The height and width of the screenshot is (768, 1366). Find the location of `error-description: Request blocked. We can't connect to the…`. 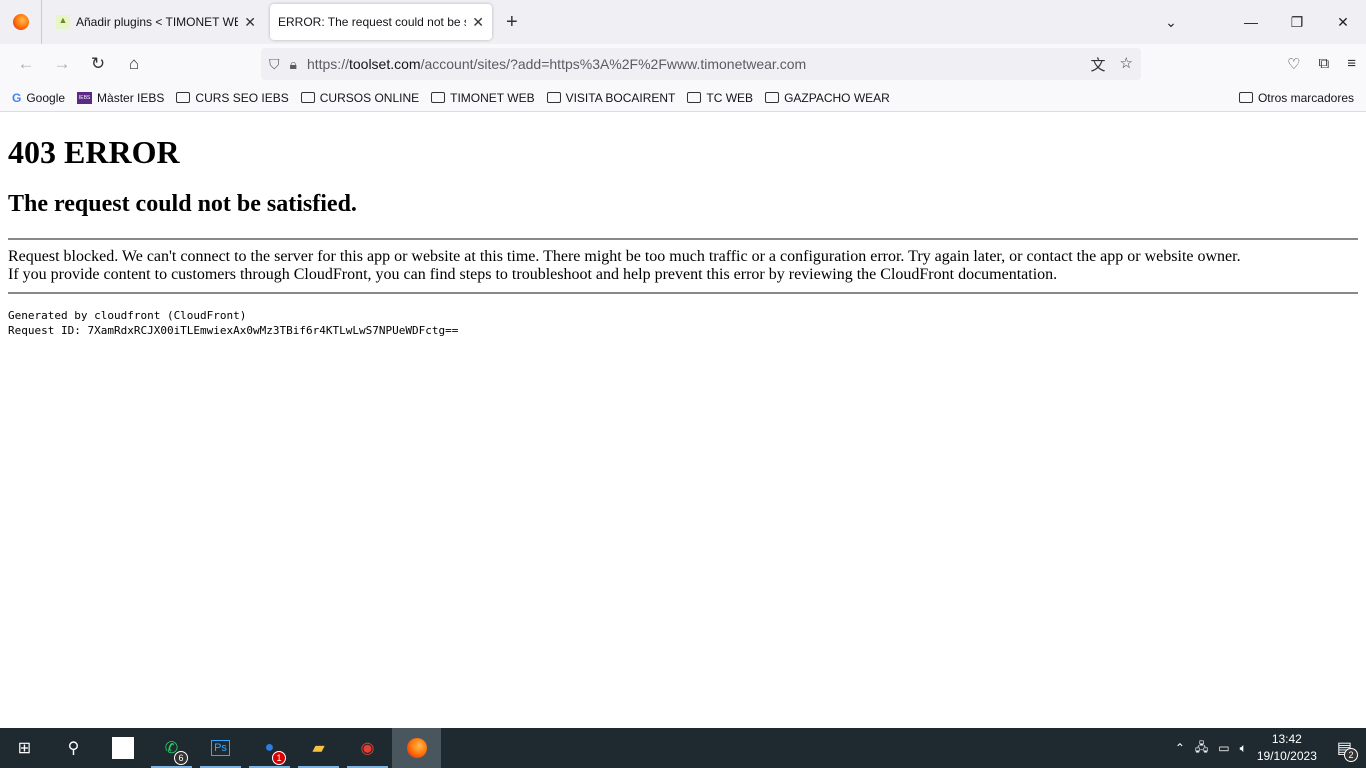

error-description: Request blocked. We can't connect to the… is located at coordinates (624, 265).